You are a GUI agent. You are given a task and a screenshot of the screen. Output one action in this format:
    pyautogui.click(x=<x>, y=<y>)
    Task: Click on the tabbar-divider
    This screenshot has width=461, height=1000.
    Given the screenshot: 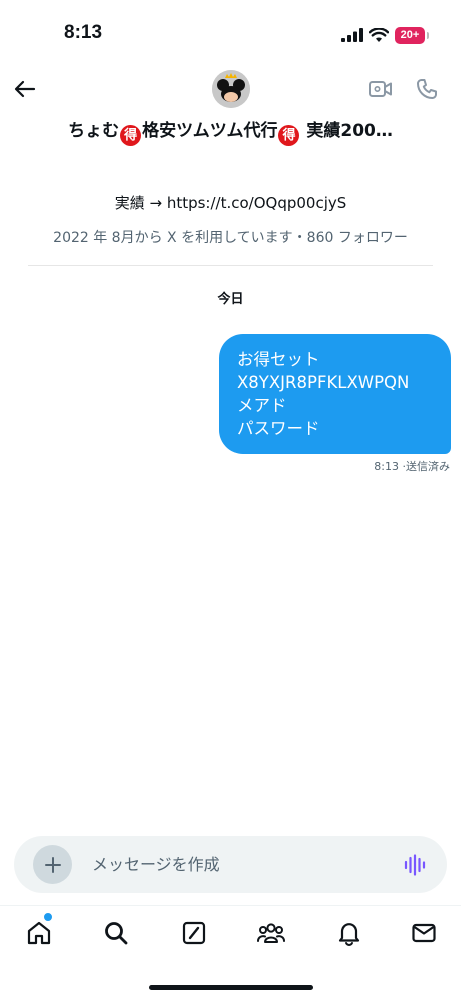 What is the action you would take?
    pyautogui.click(x=230, y=905)
    